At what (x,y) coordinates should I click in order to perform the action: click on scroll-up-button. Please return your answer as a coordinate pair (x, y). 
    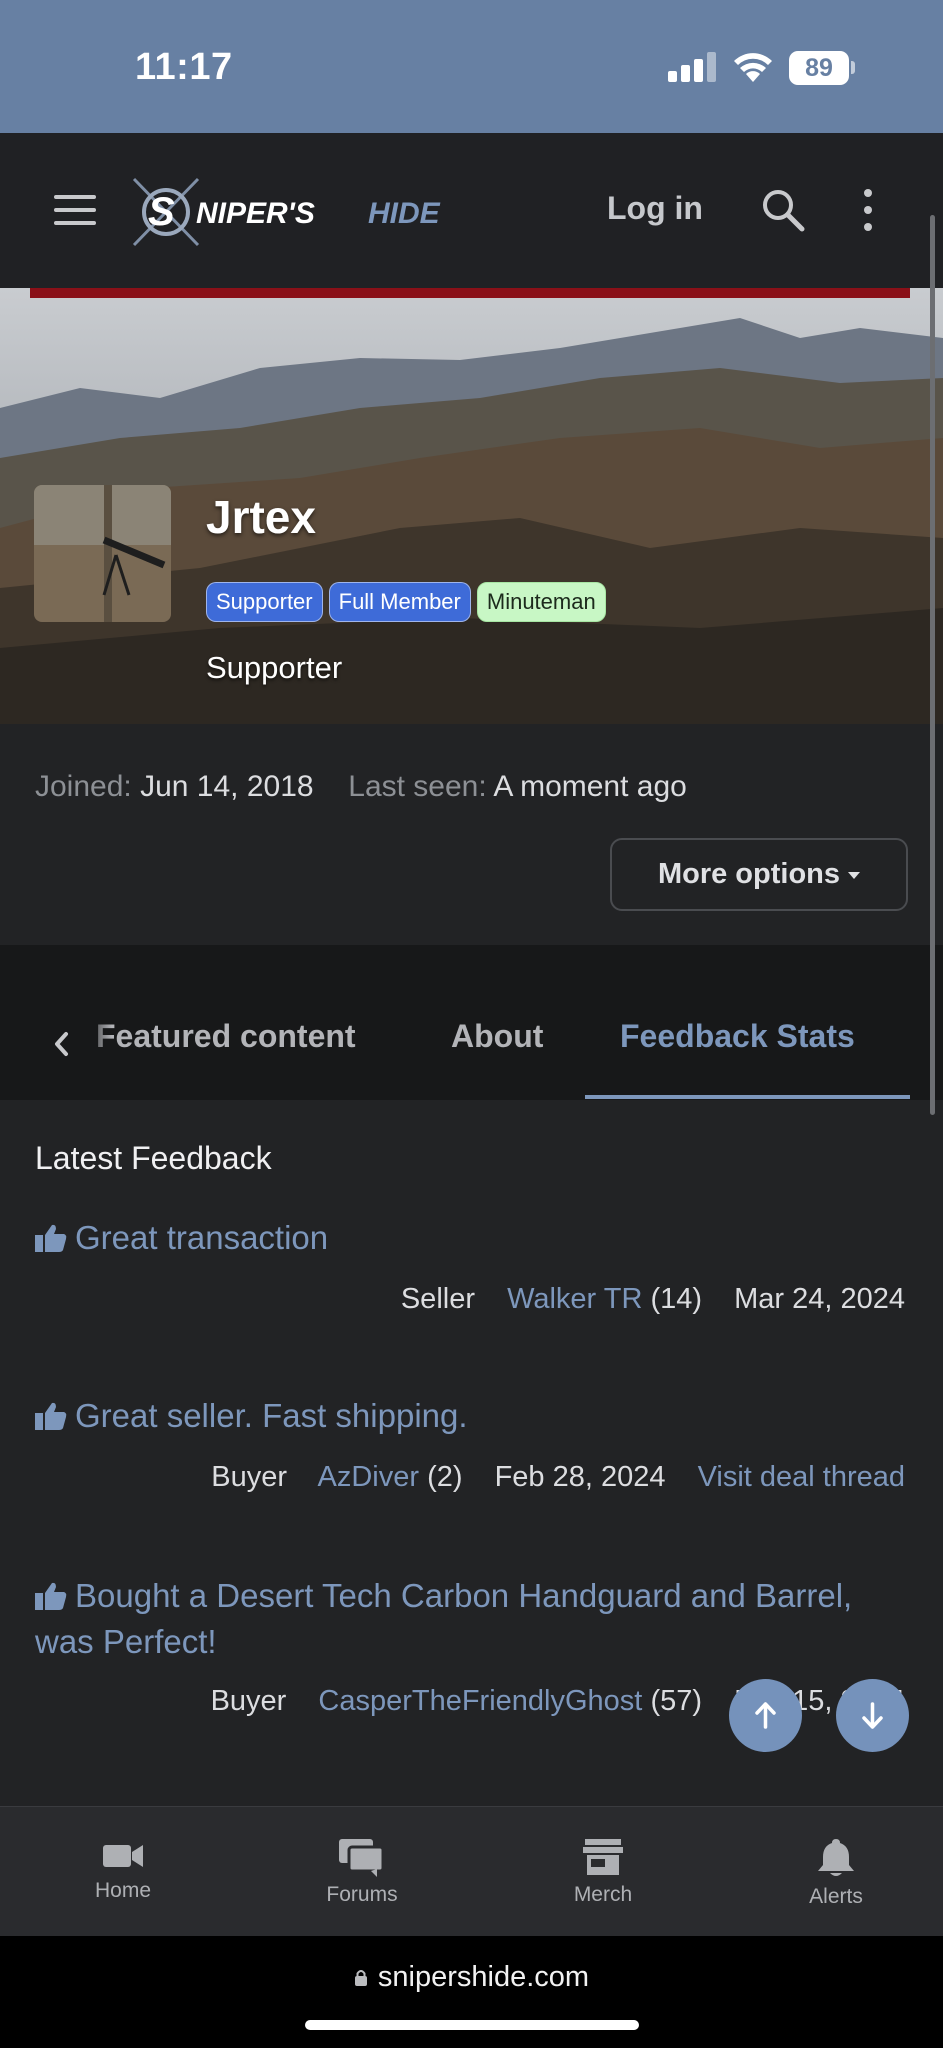
    Looking at the image, I should click on (765, 1715).